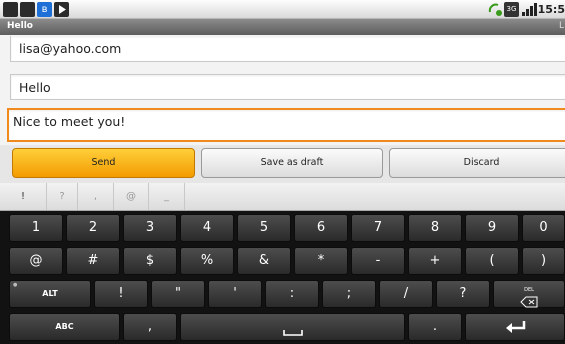 Image resolution: width=565 pixels, height=344 pixels. I want to click on key-dollar: $, so click(150, 261).